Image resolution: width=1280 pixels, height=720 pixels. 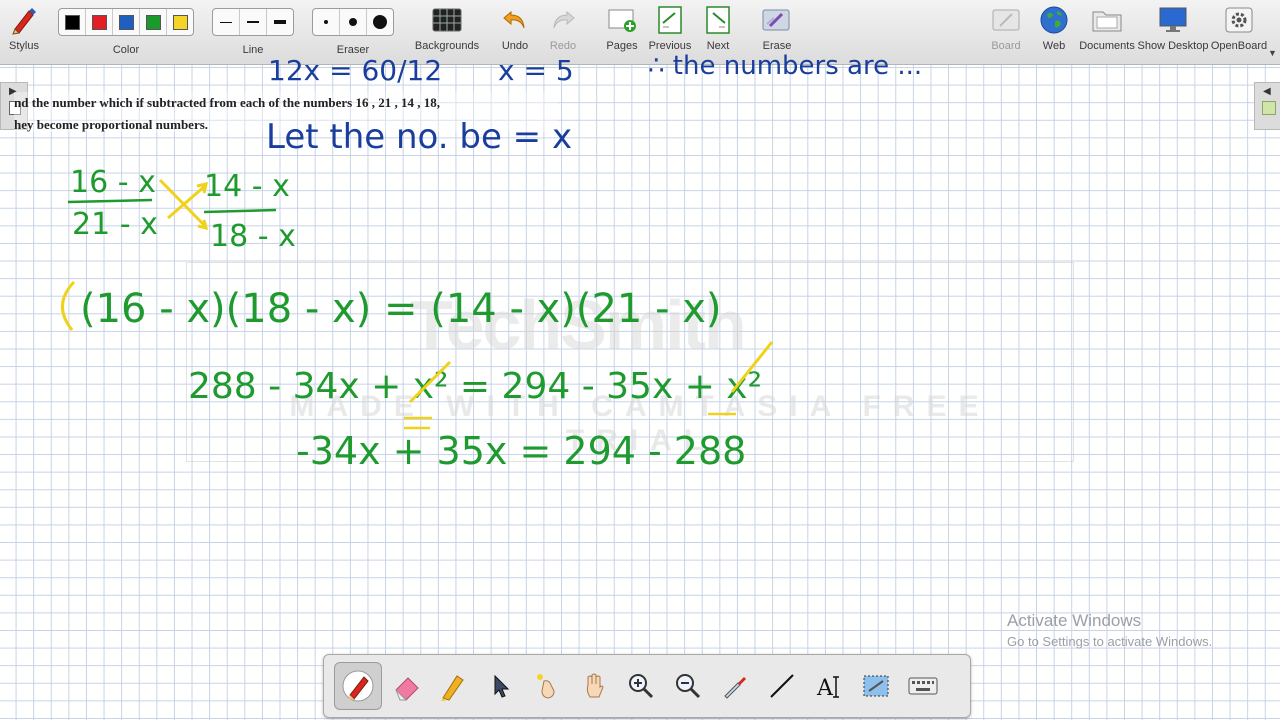 I want to click on show-desktop-button: Show Desktop, so click(x=1173, y=32).